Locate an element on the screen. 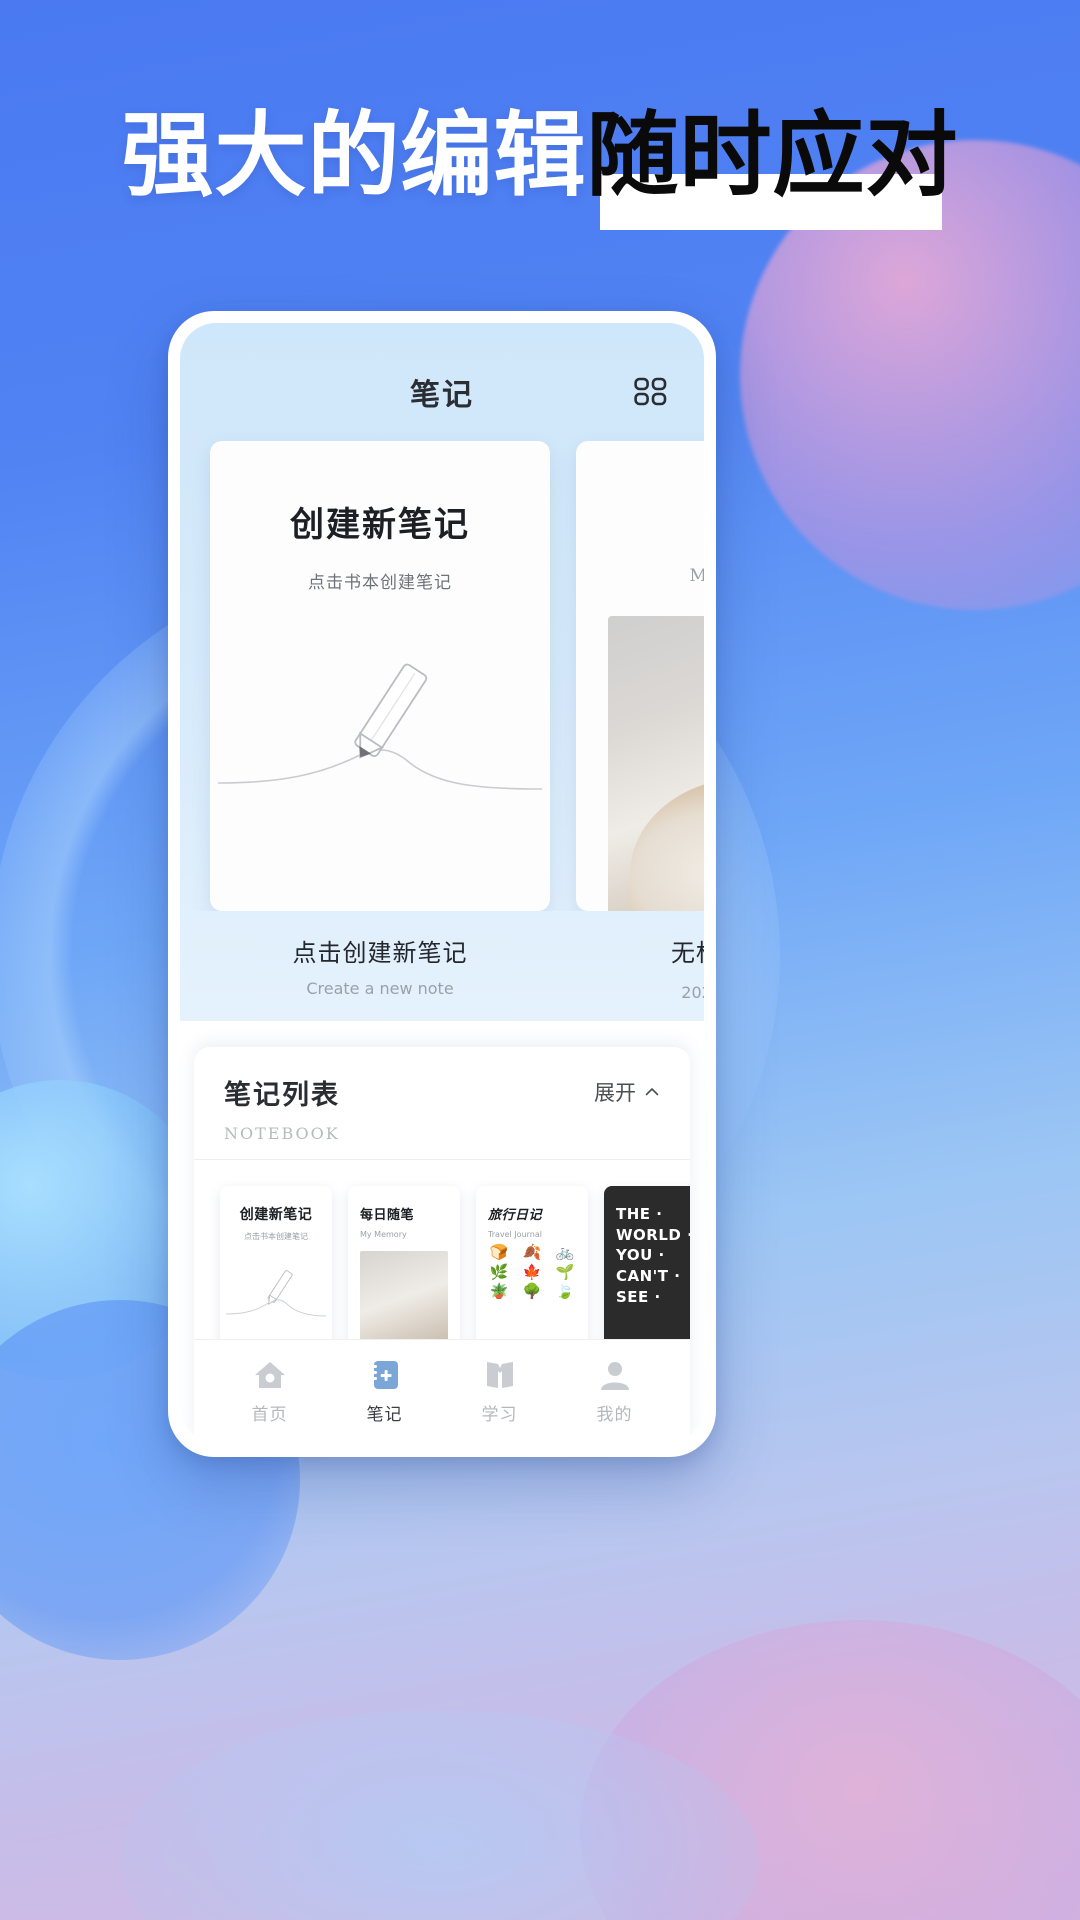 This screenshot has width=1080, height=1920. dark-line: SEE · is located at coordinates (638, 1296).